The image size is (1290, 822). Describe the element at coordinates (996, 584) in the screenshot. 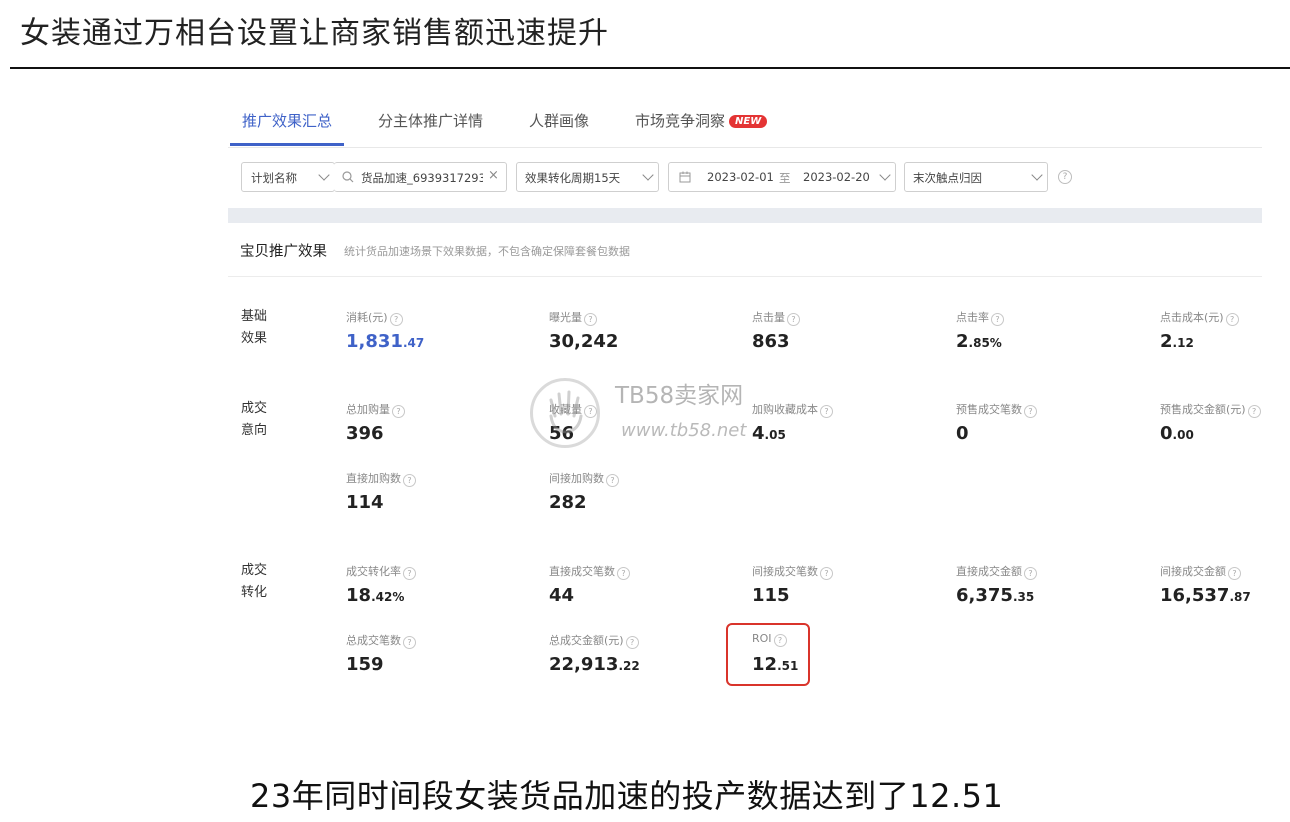

I see `metric-direct-amount: 直接成交金额? 6,375.35` at that location.